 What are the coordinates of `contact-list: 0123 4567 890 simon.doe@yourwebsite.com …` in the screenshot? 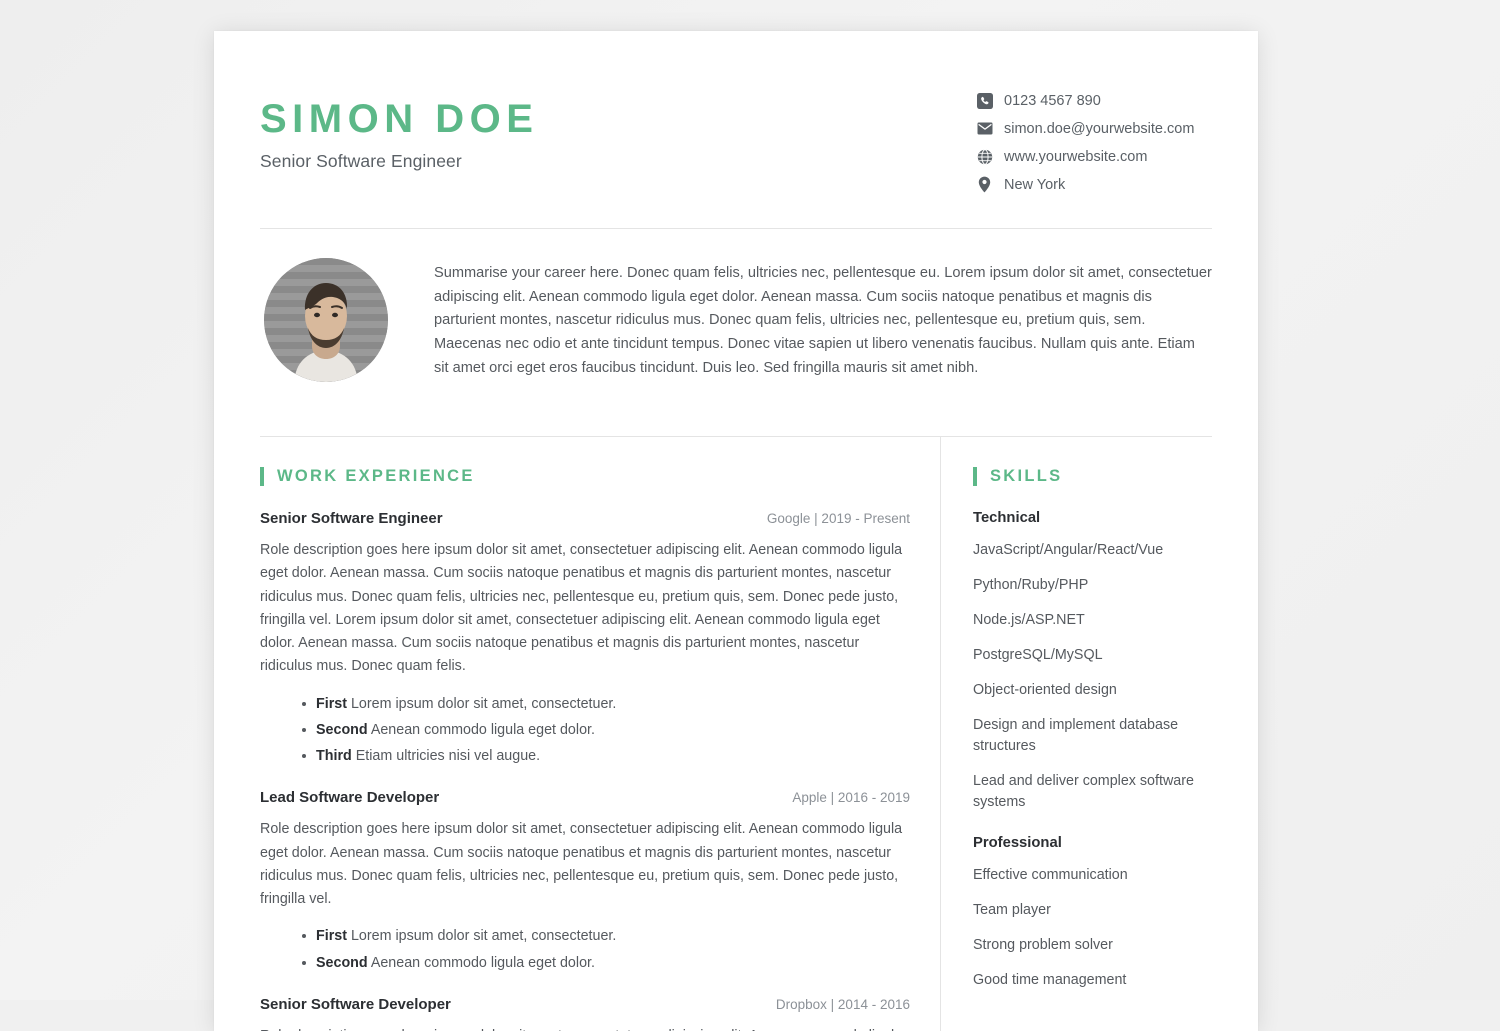 It's located at (1094, 145).